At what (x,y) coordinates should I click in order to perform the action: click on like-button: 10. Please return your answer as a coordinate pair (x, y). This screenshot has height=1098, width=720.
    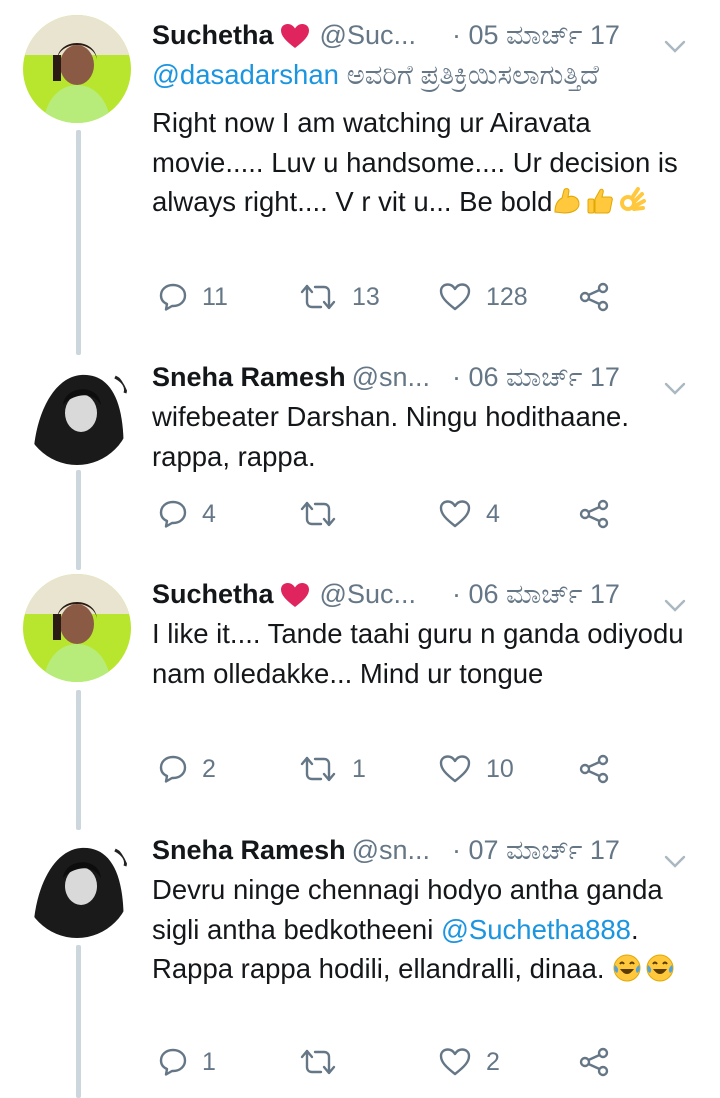
    Looking at the image, I should click on (476, 769).